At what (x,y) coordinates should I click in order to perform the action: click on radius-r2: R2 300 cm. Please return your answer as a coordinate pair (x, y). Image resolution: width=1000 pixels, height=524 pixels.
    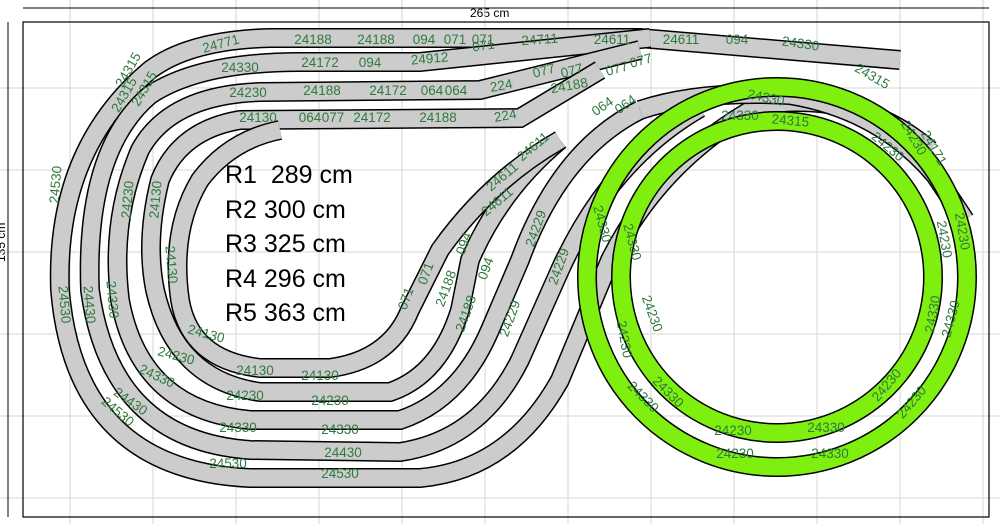
    Looking at the image, I should click on (285, 209).